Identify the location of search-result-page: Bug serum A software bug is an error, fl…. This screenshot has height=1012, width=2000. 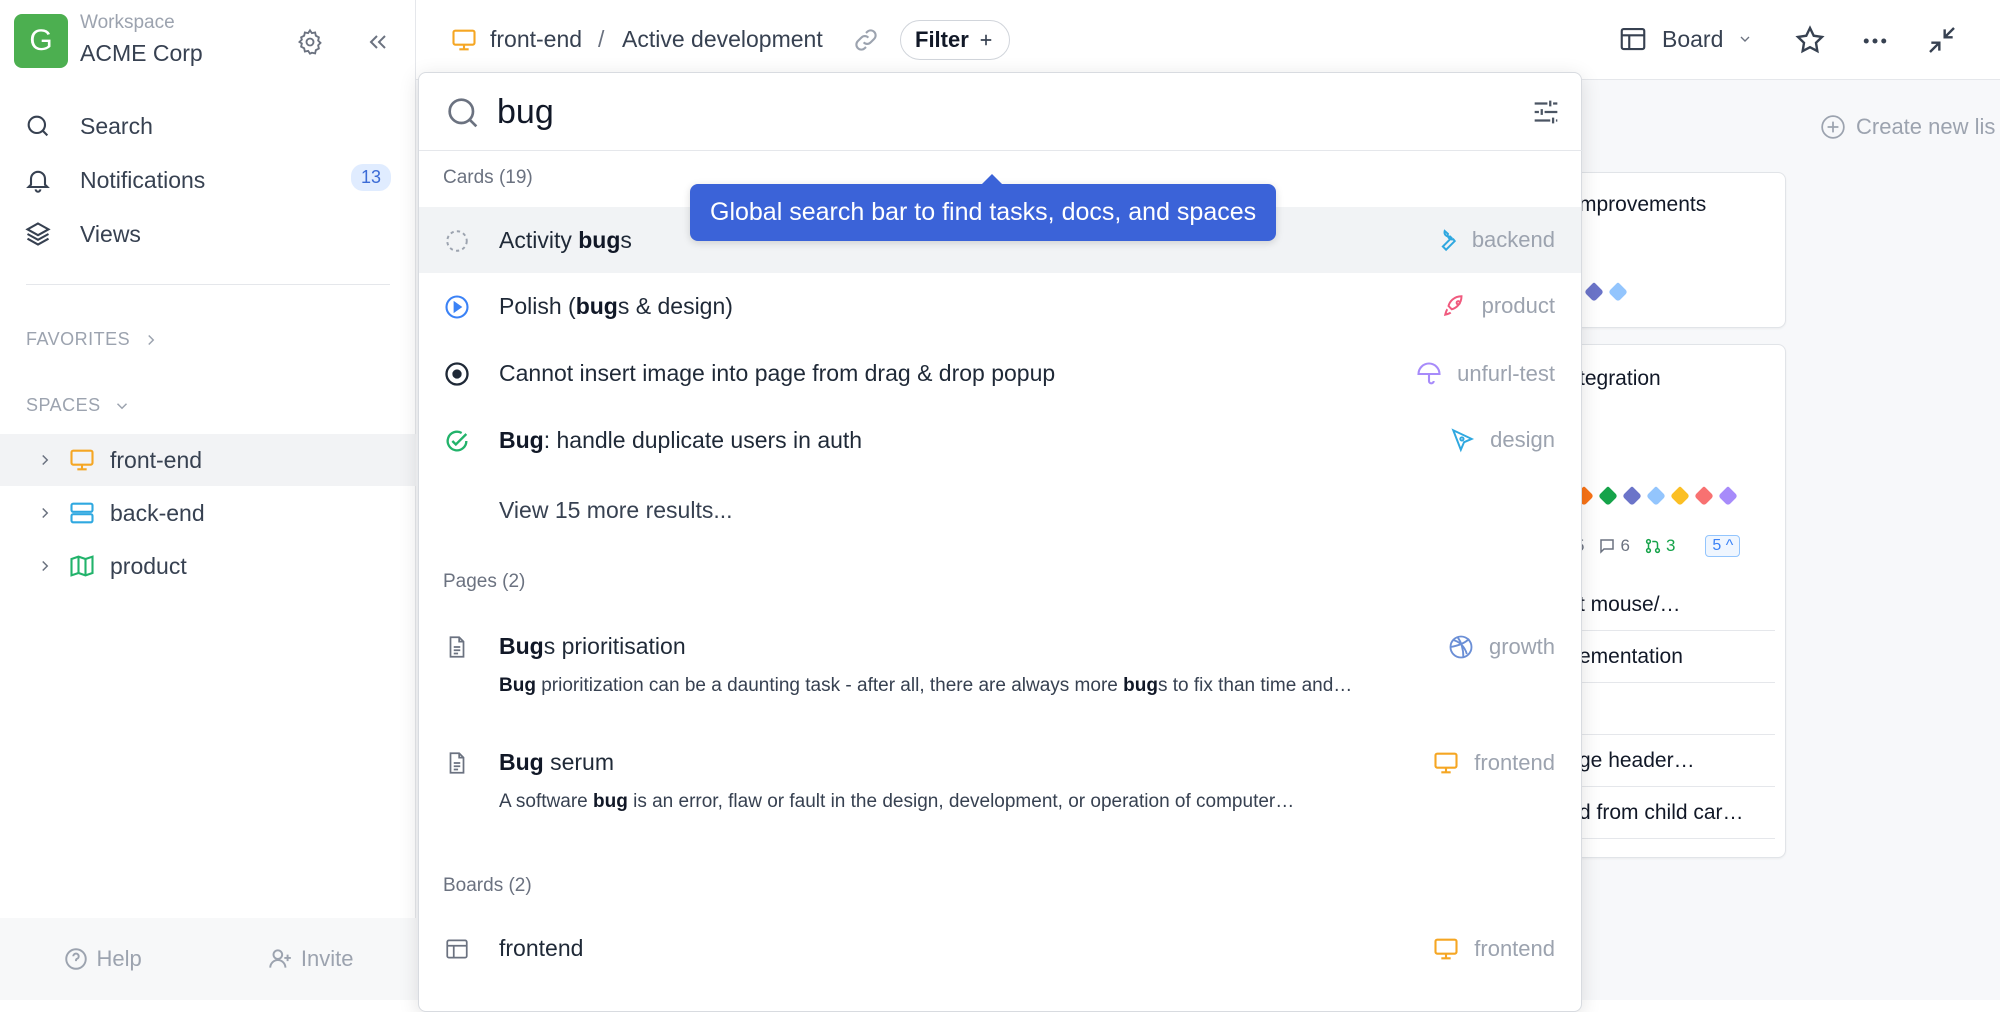
(1000, 784).